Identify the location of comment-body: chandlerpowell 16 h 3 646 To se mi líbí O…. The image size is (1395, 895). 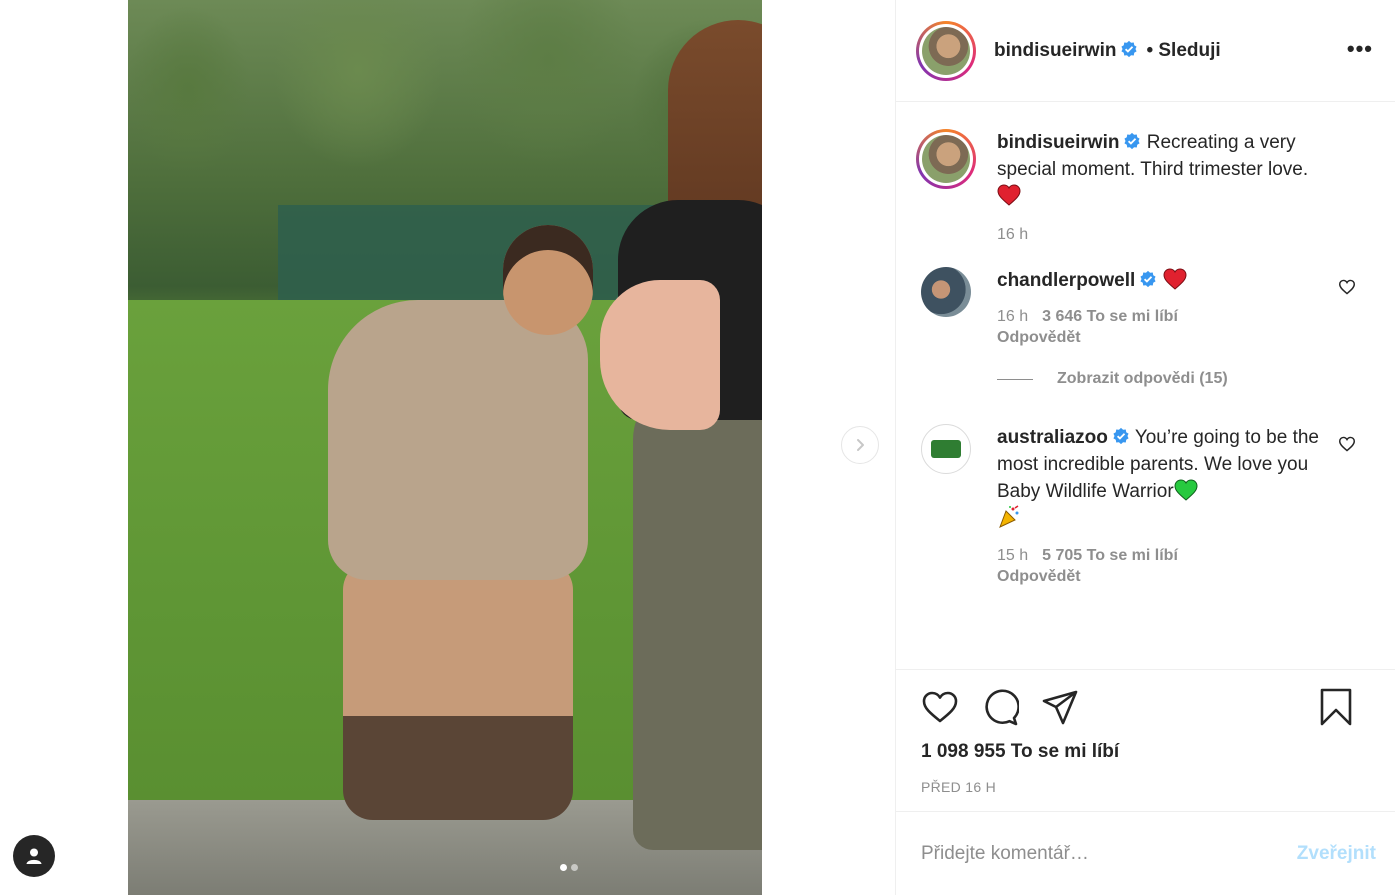
(1162, 307).